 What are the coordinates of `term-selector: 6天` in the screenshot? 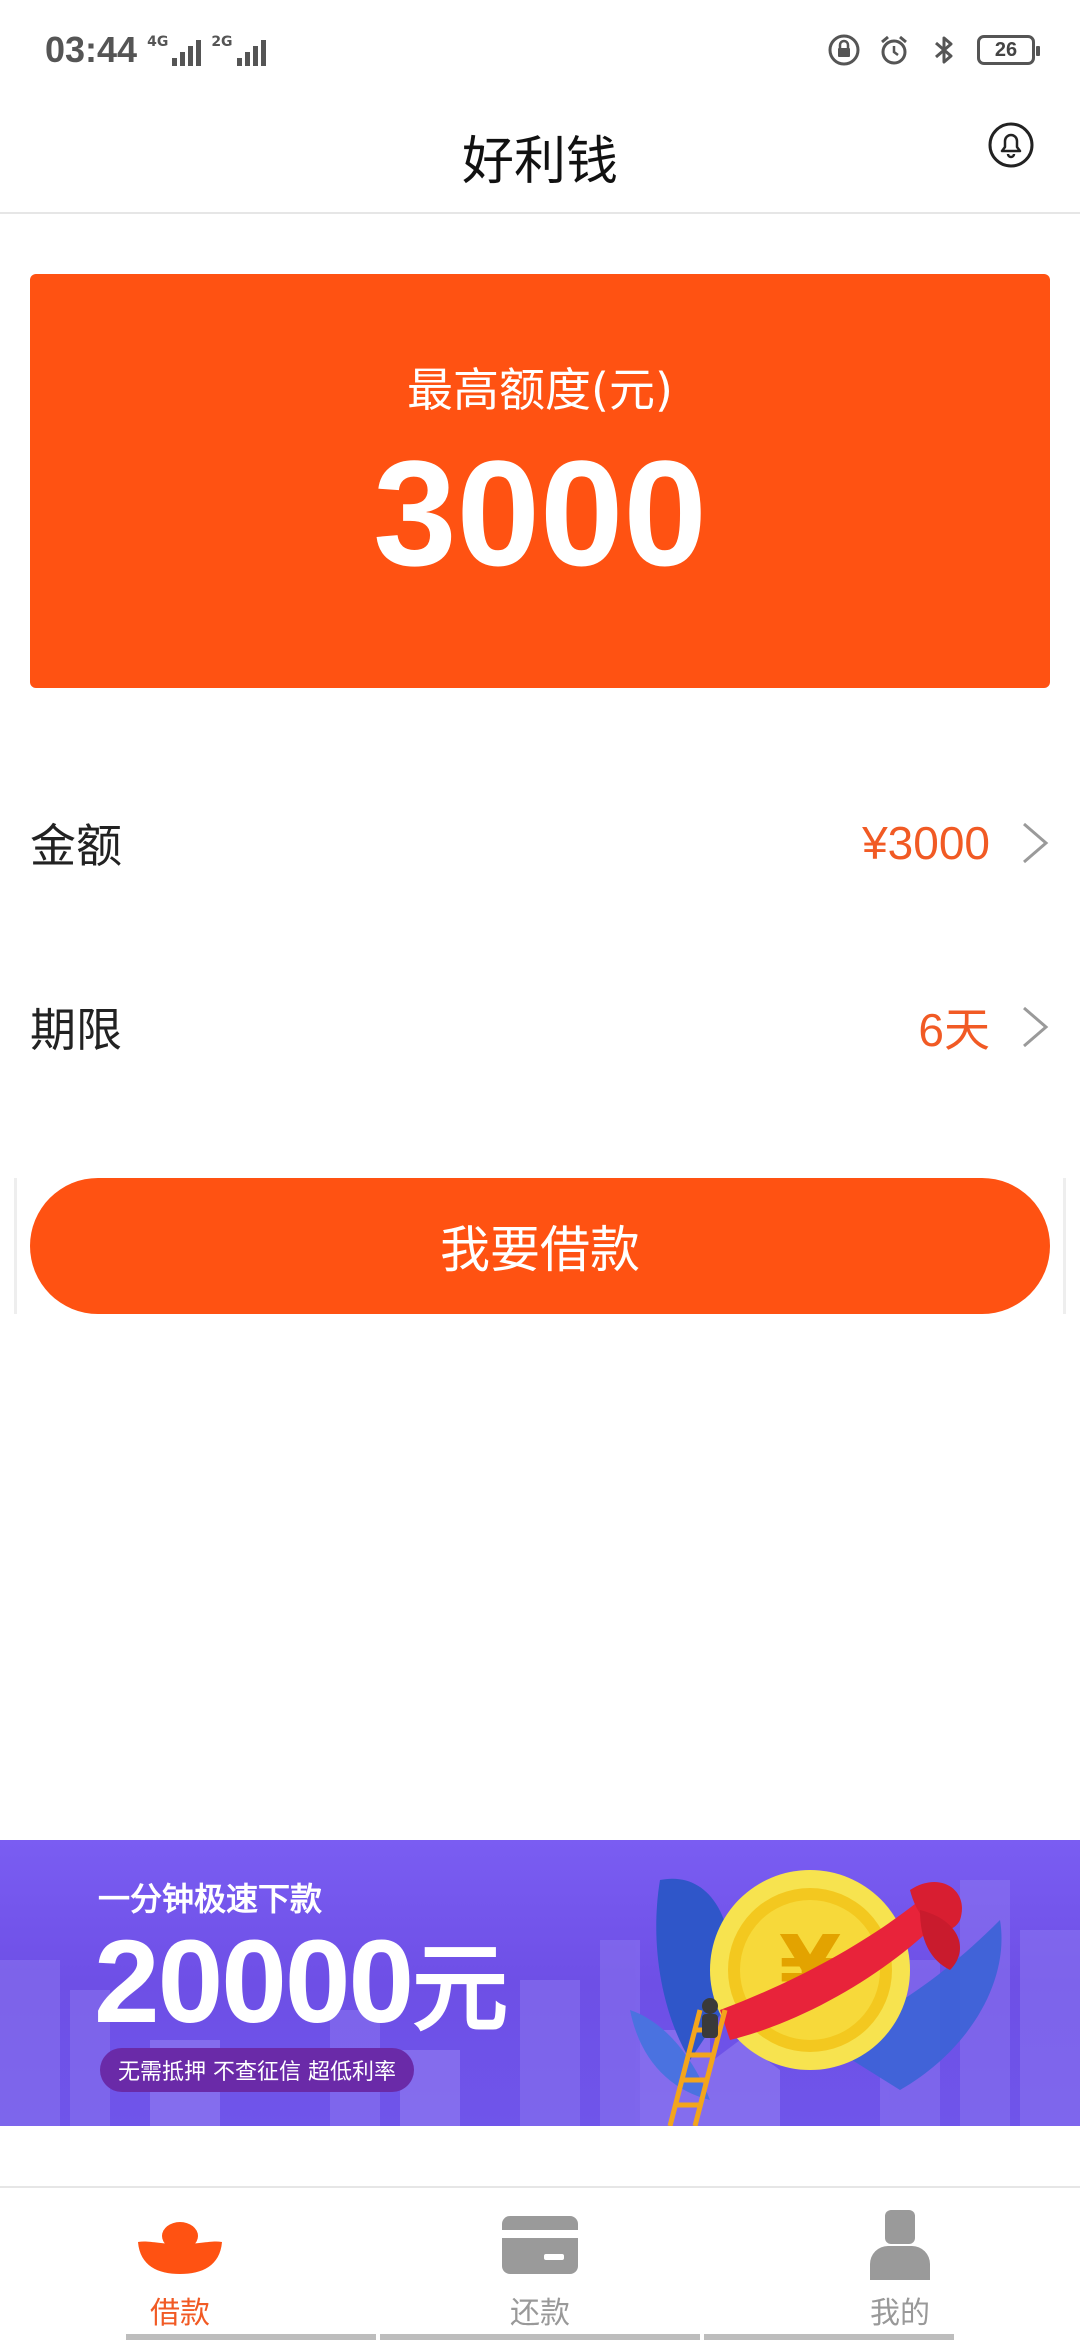 It's located at (984, 1027).